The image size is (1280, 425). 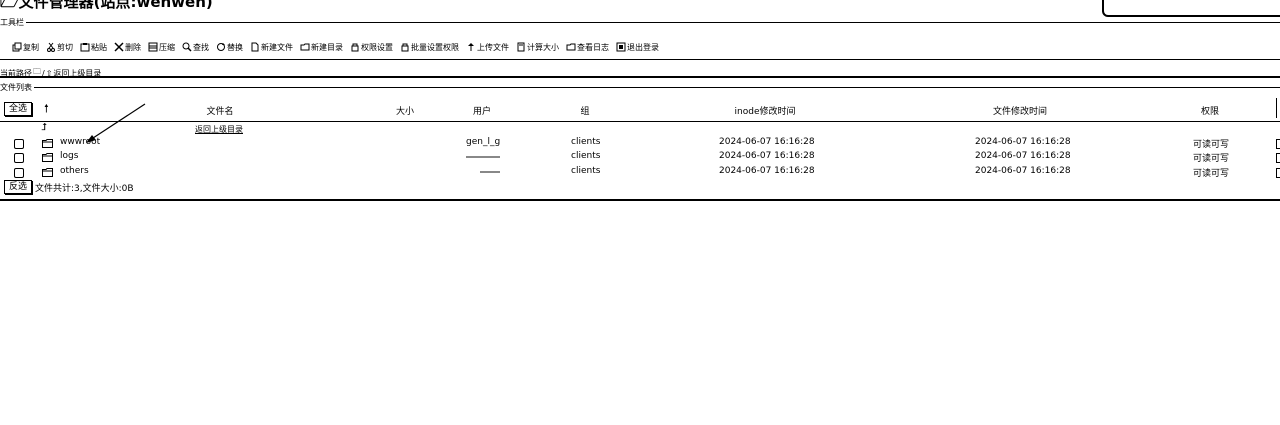 What do you see at coordinates (493, 47) in the screenshot?
I see `toolbar-button-label: 上传文件` at bounding box center [493, 47].